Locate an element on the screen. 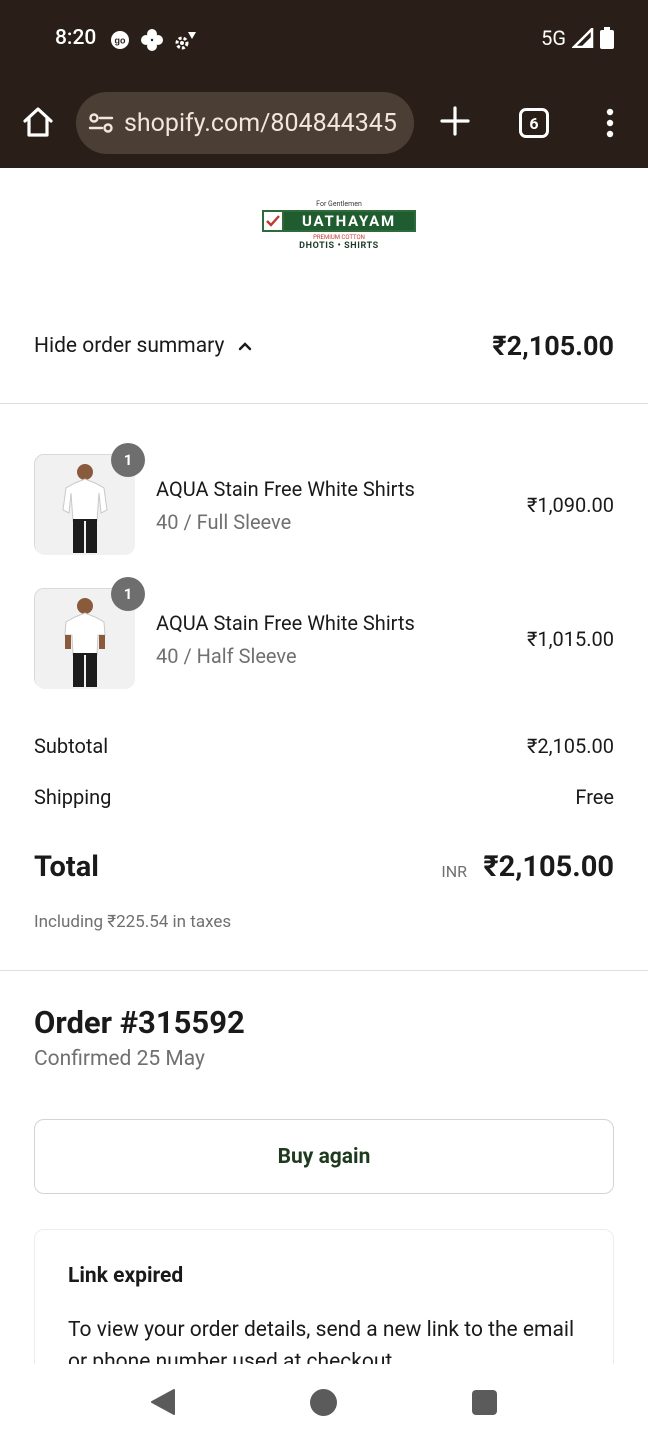  logo-name: UATHAYAM is located at coordinates (349, 221).